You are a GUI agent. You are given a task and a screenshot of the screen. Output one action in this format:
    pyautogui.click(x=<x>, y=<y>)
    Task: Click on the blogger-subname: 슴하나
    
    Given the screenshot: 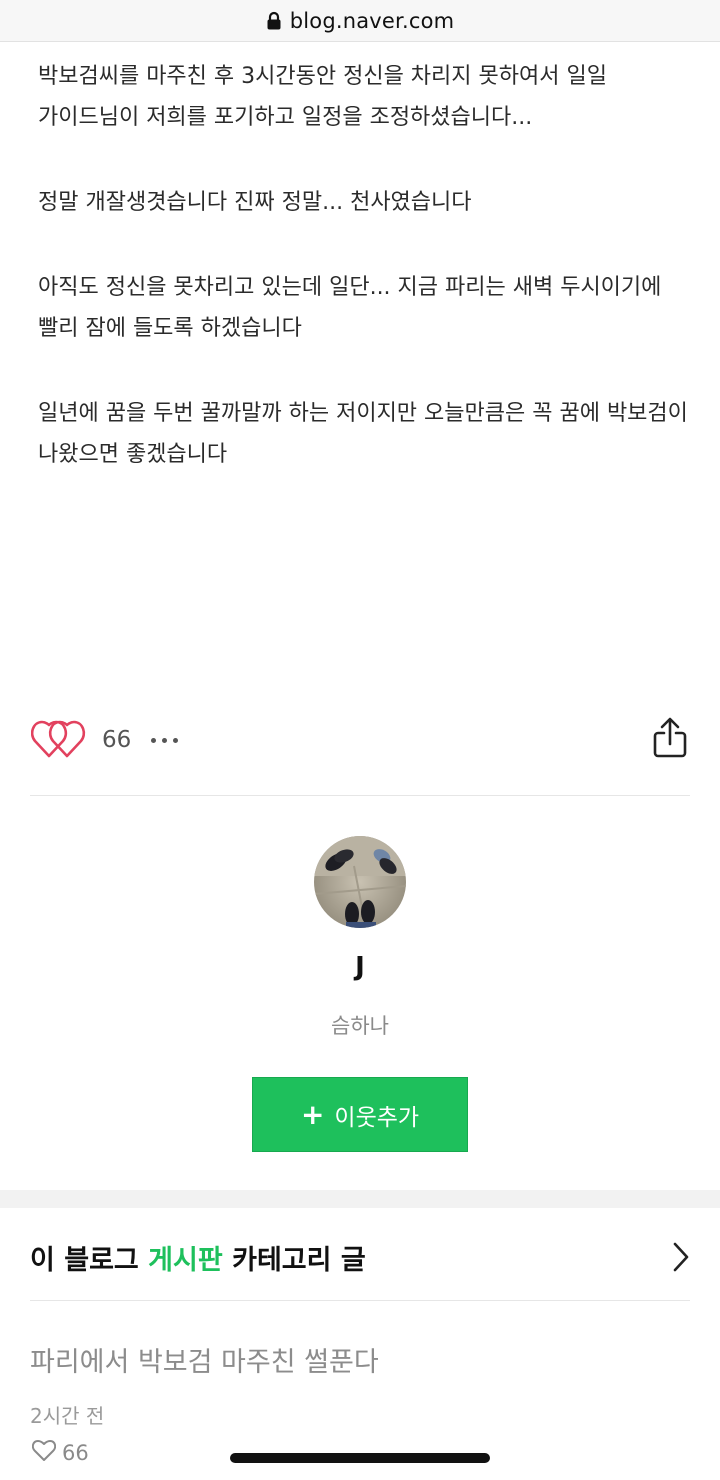 What is the action you would take?
    pyautogui.click(x=360, y=1026)
    